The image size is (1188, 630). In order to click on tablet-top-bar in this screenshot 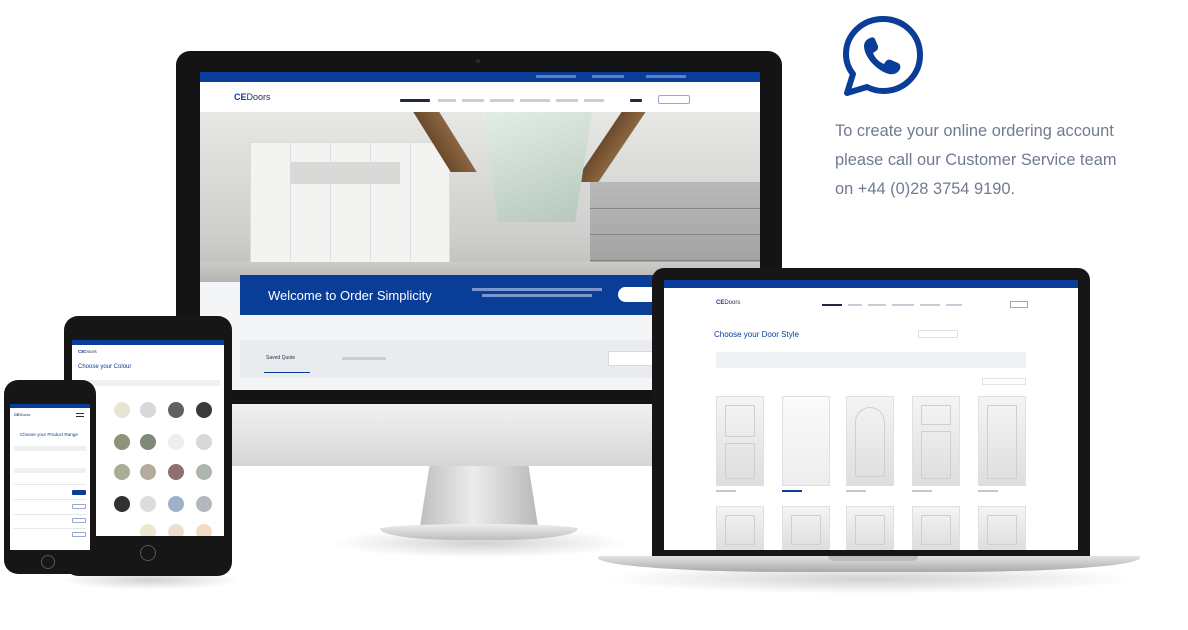, I will do `click(148, 342)`.